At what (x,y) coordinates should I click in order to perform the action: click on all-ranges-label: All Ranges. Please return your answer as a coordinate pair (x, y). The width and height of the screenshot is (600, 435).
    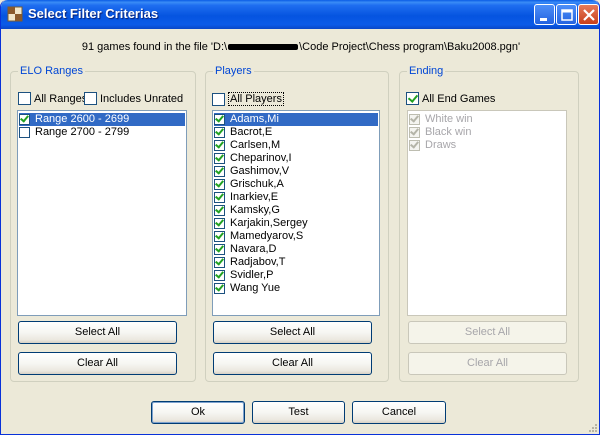
    Looking at the image, I should click on (61, 98).